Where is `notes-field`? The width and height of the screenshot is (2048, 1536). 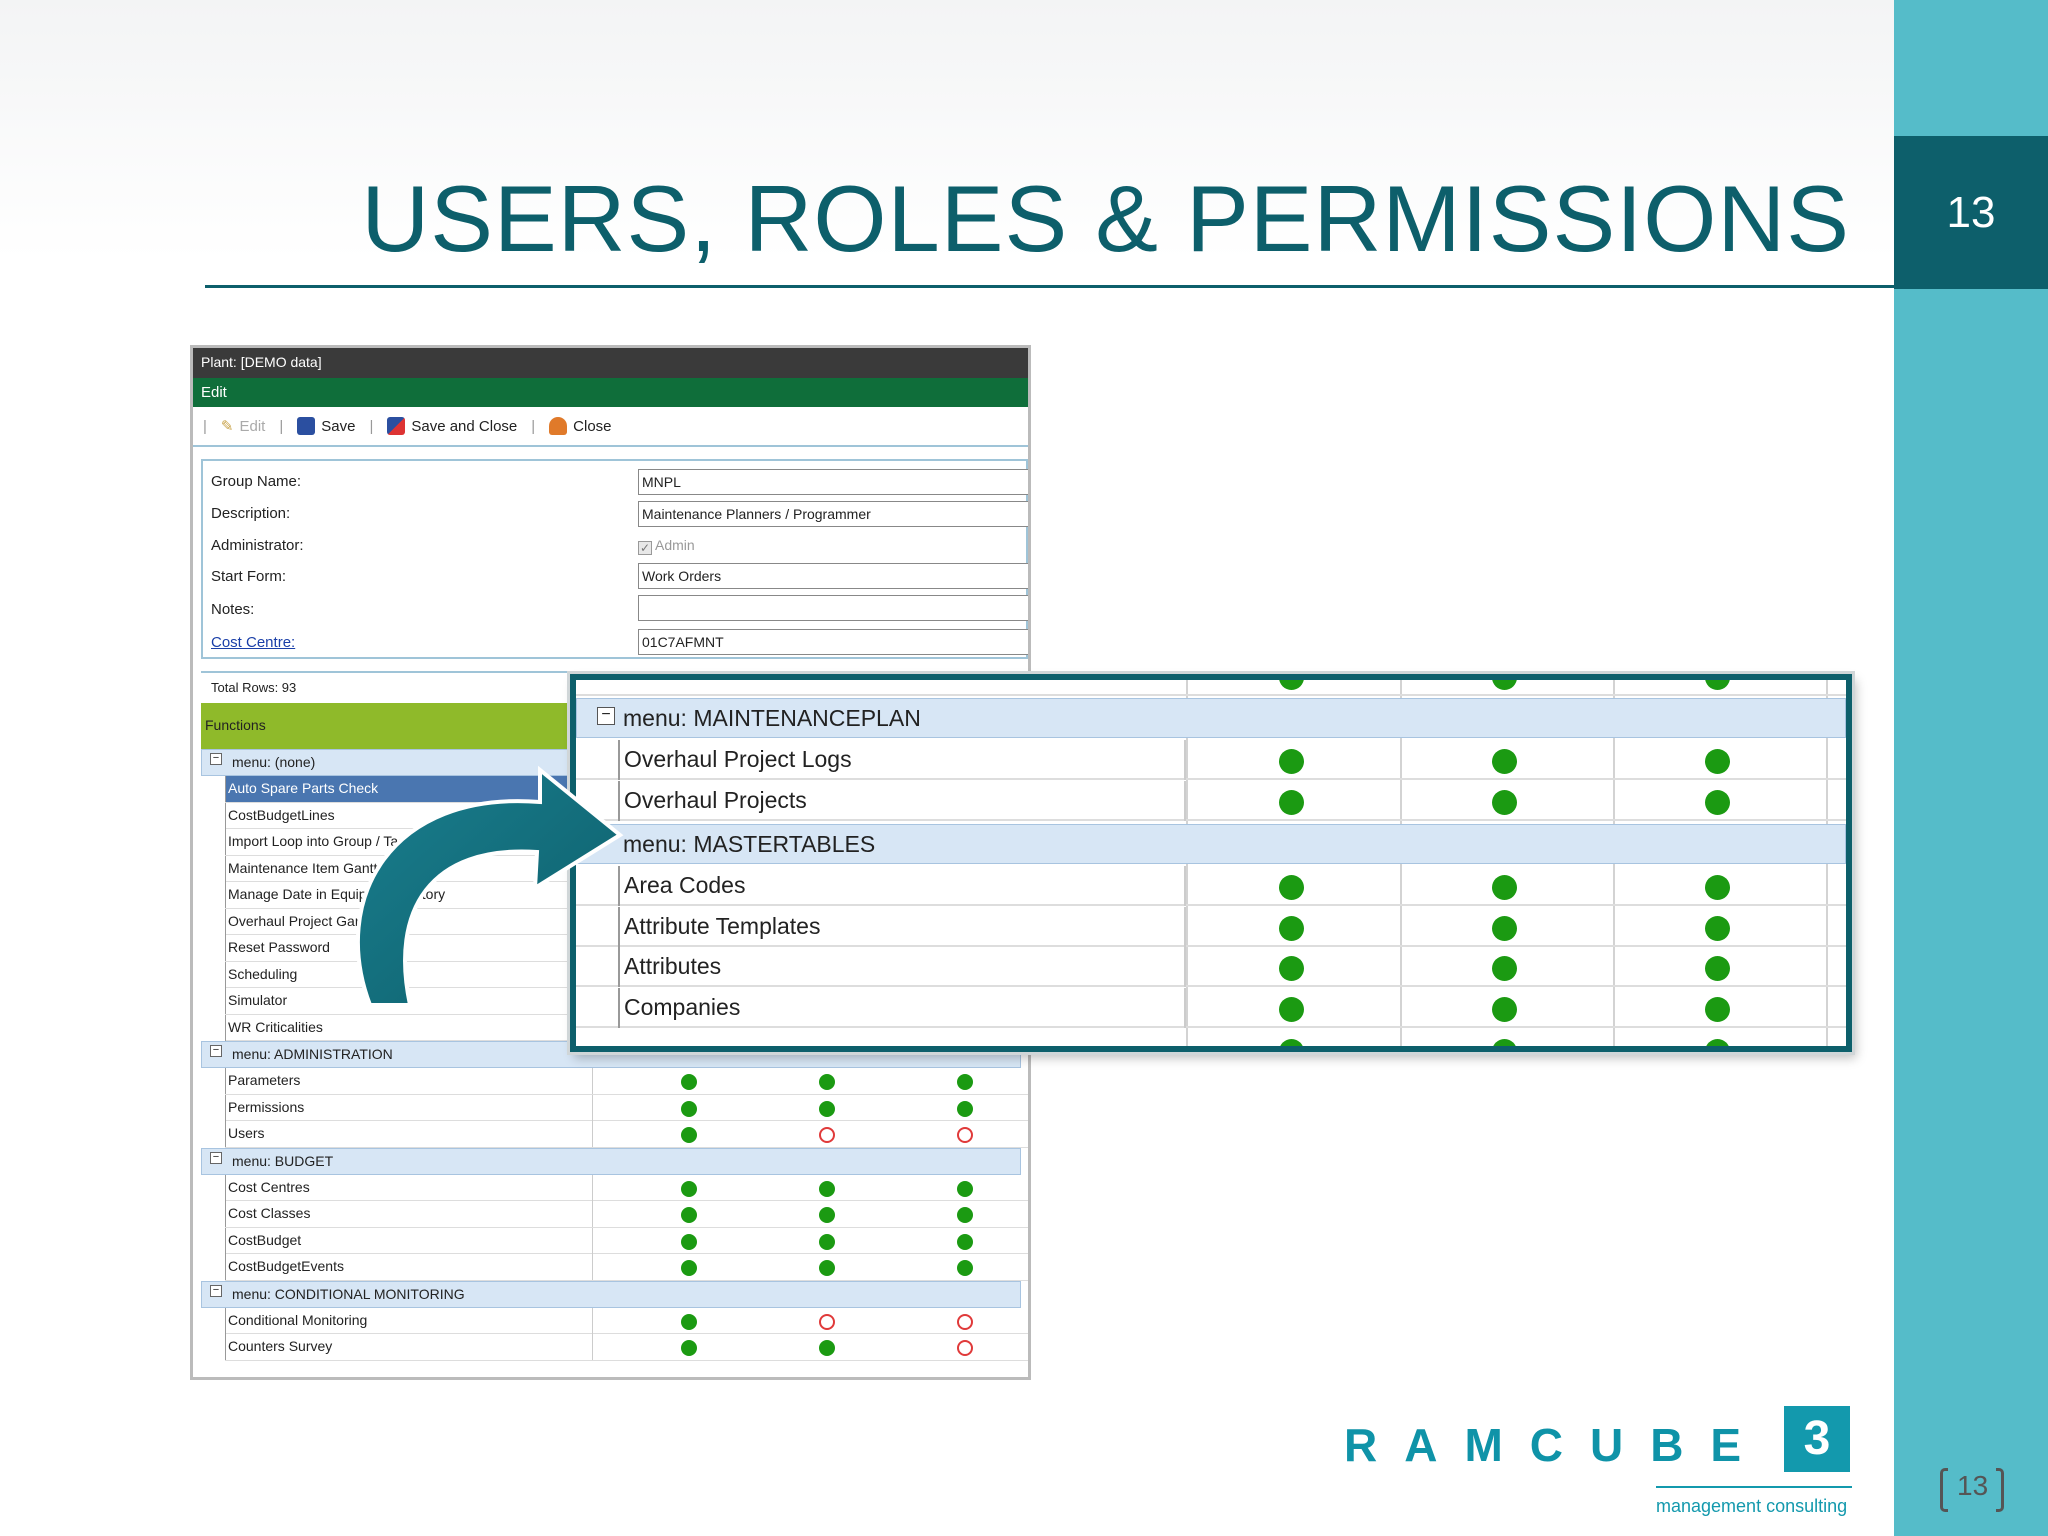 notes-field is located at coordinates (833, 608).